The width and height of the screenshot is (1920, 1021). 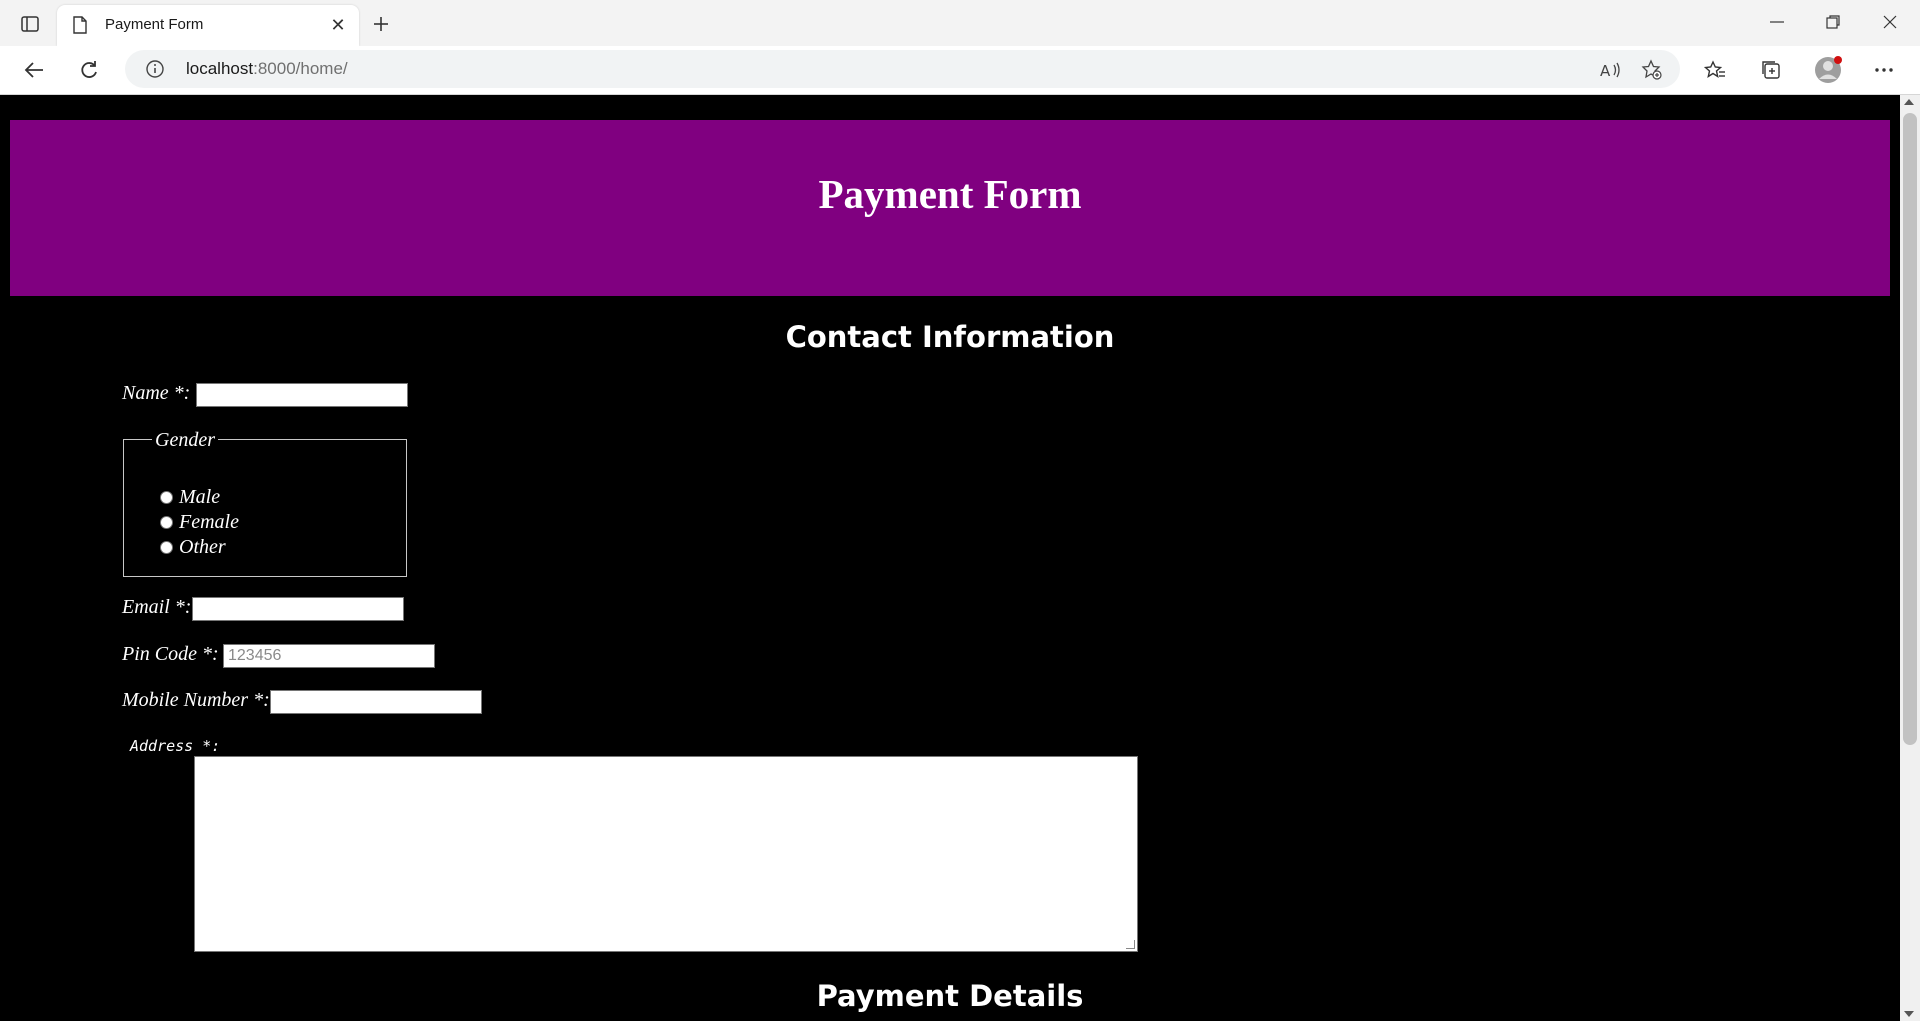 I want to click on page-title: Payment Form, so click(x=950, y=194).